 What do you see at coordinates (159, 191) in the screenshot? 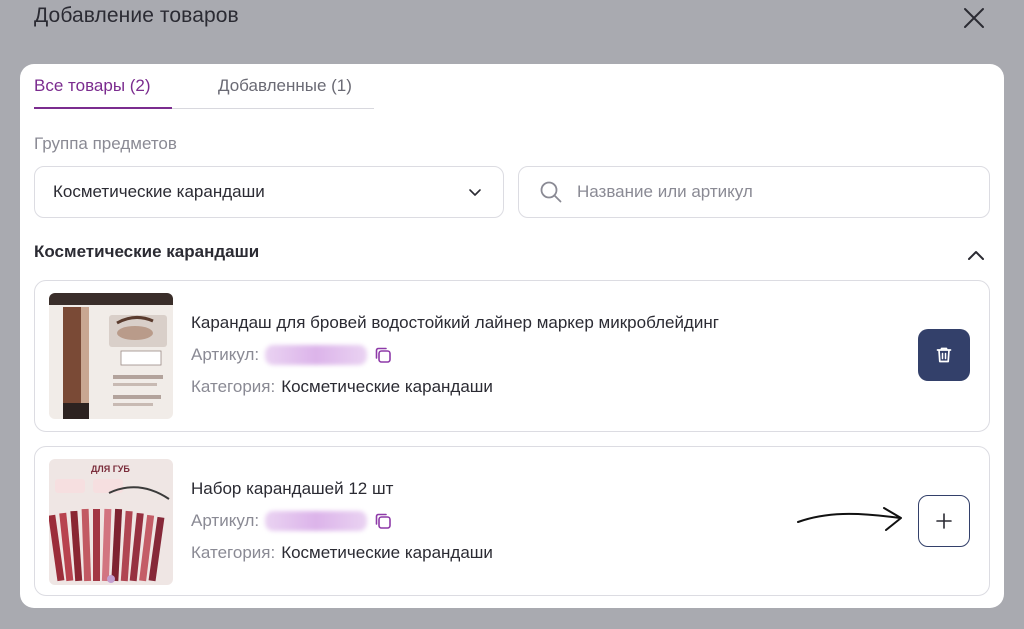
I see `group-select-value: Косметические карандаши` at bounding box center [159, 191].